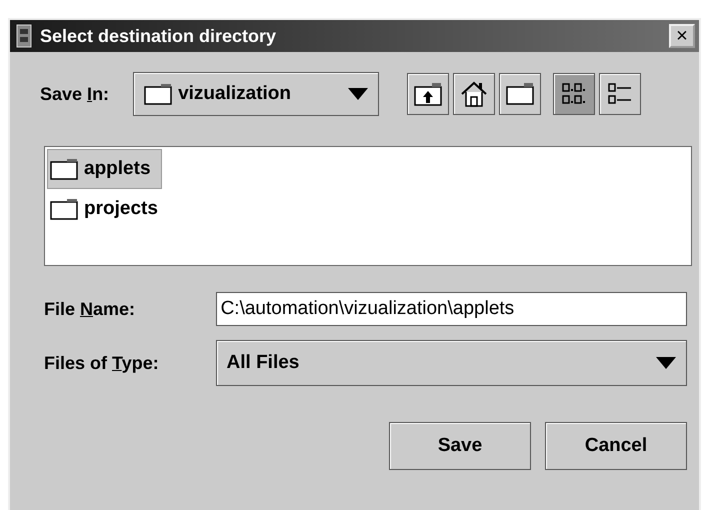  What do you see at coordinates (101, 362) in the screenshot?
I see `file-type-label: Files of Type:` at bounding box center [101, 362].